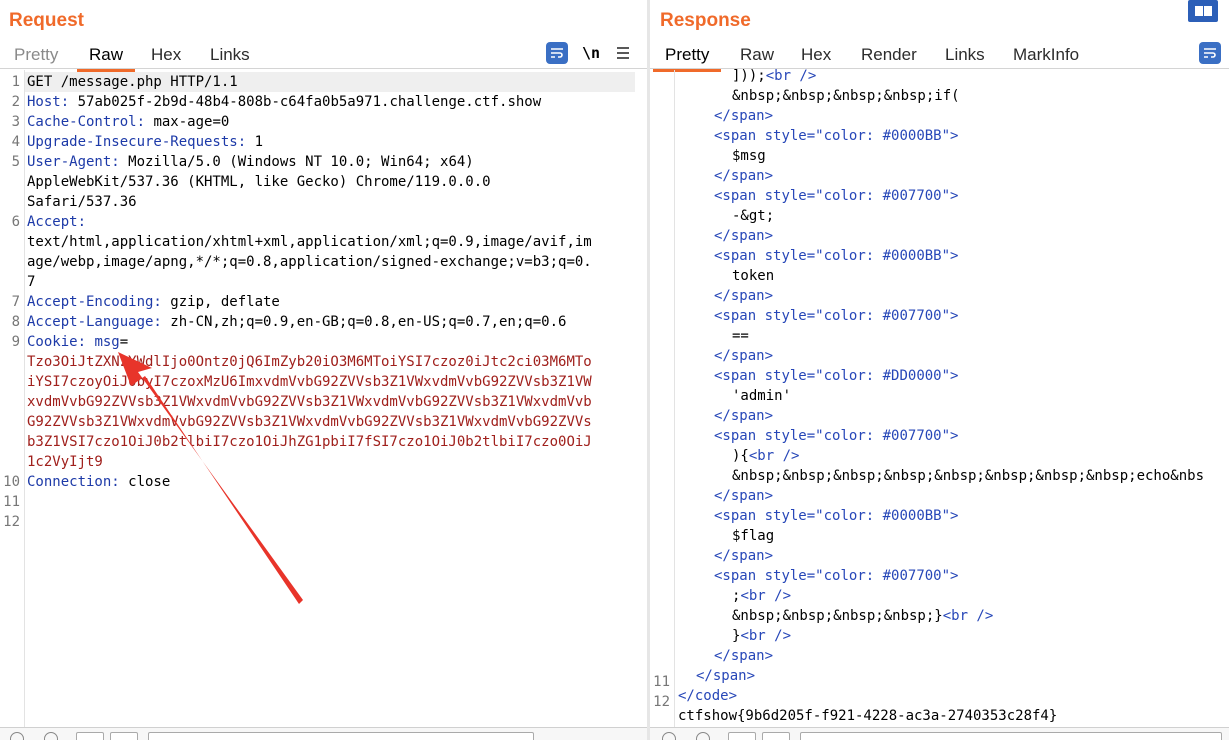 Image resolution: width=1229 pixels, height=740 pixels. I want to click on line-gutter: 1 2 3 4 5 6 7 8 9 10 11 12, so click(12, 399).